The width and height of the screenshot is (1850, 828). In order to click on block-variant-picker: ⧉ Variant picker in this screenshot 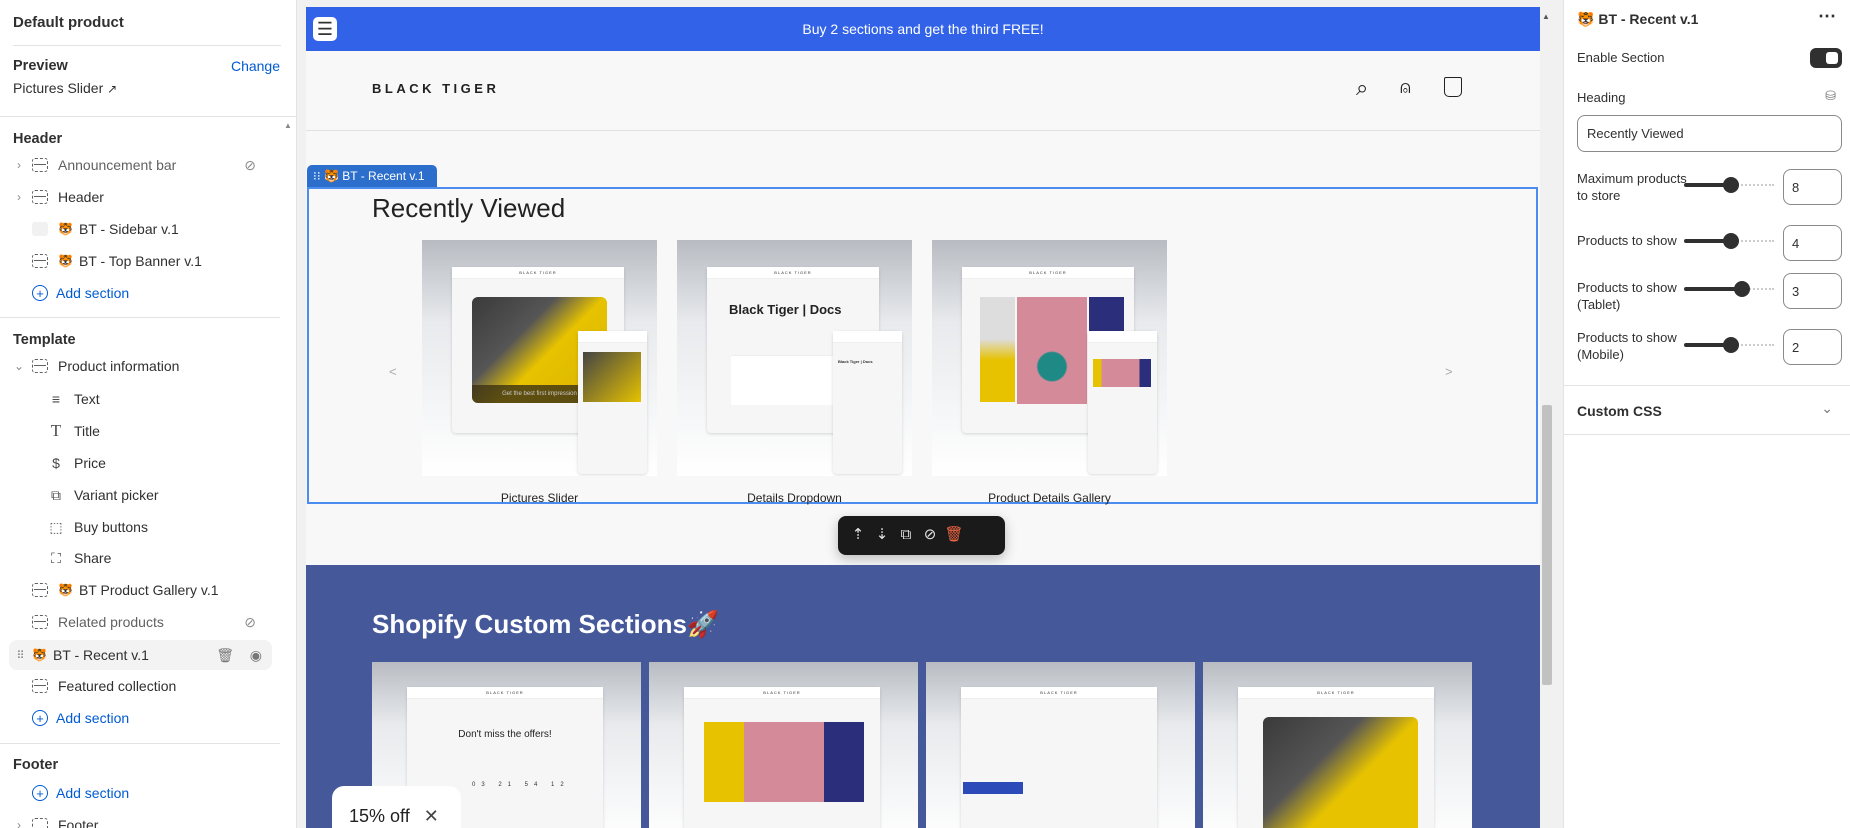, I will do `click(140, 495)`.